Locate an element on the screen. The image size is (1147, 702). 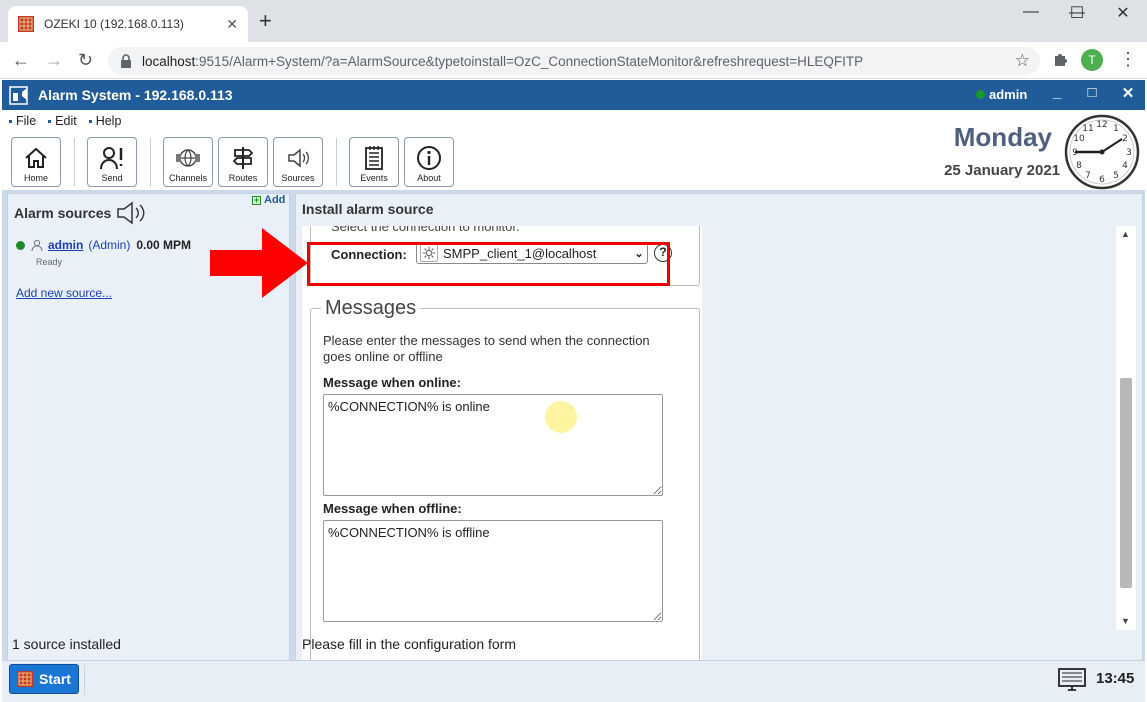
browser-tab: OZEKI 10 (192.168.0.113) ✕ is located at coordinates (128, 24).